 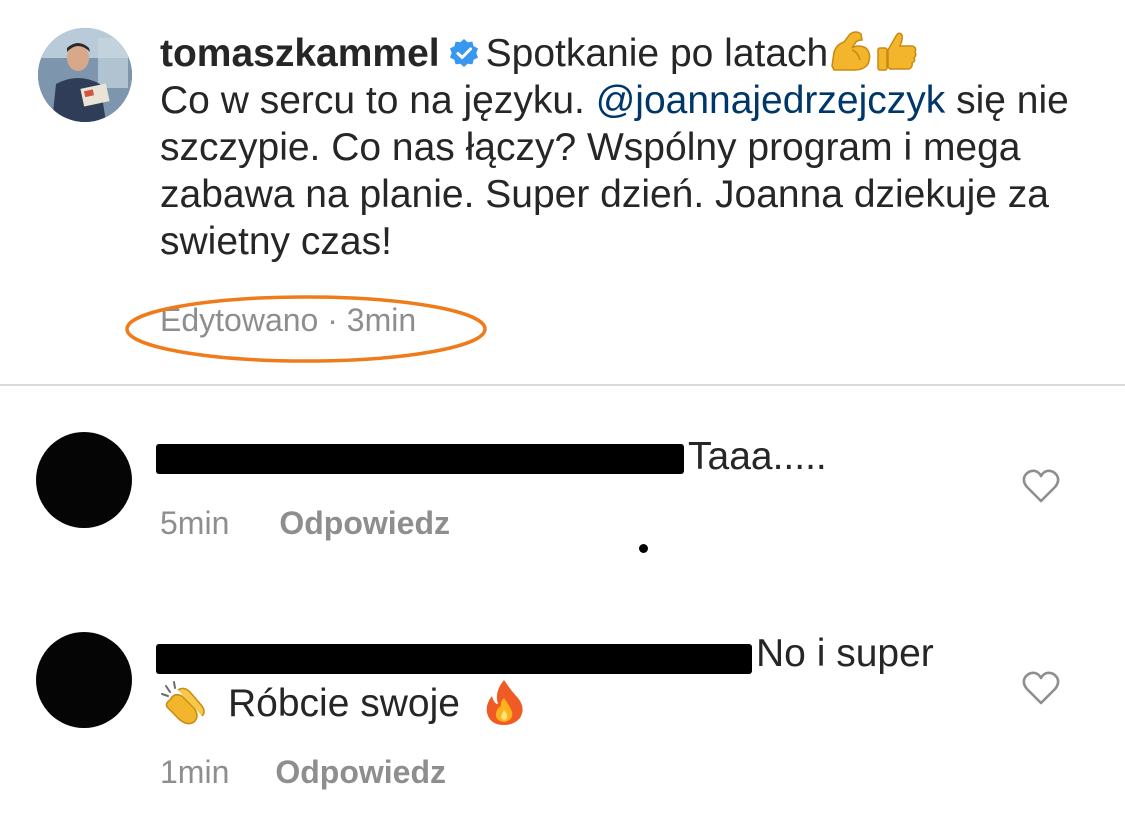 What do you see at coordinates (239, 320) in the screenshot?
I see `edited-label: Edytowano` at bounding box center [239, 320].